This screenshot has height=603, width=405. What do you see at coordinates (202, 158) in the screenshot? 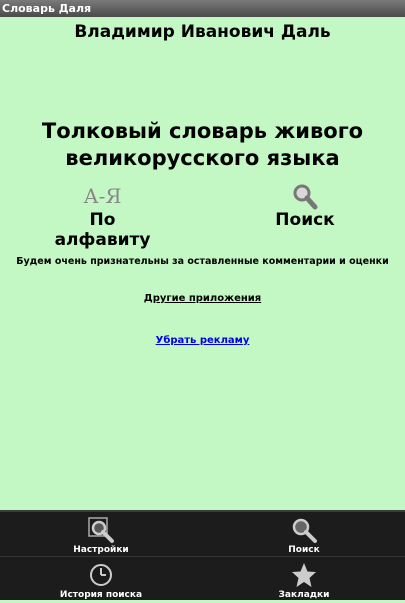
I see `dictionary-title-line2: великорусского языка` at bounding box center [202, 158].